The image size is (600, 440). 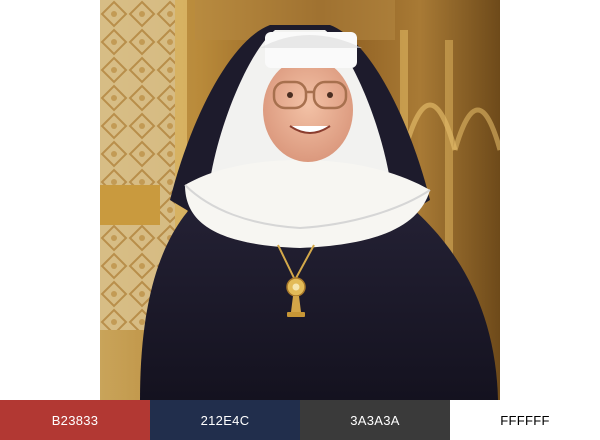 I want to click on color-swatch-navy: 212E4C, so click(x=225, y=420).